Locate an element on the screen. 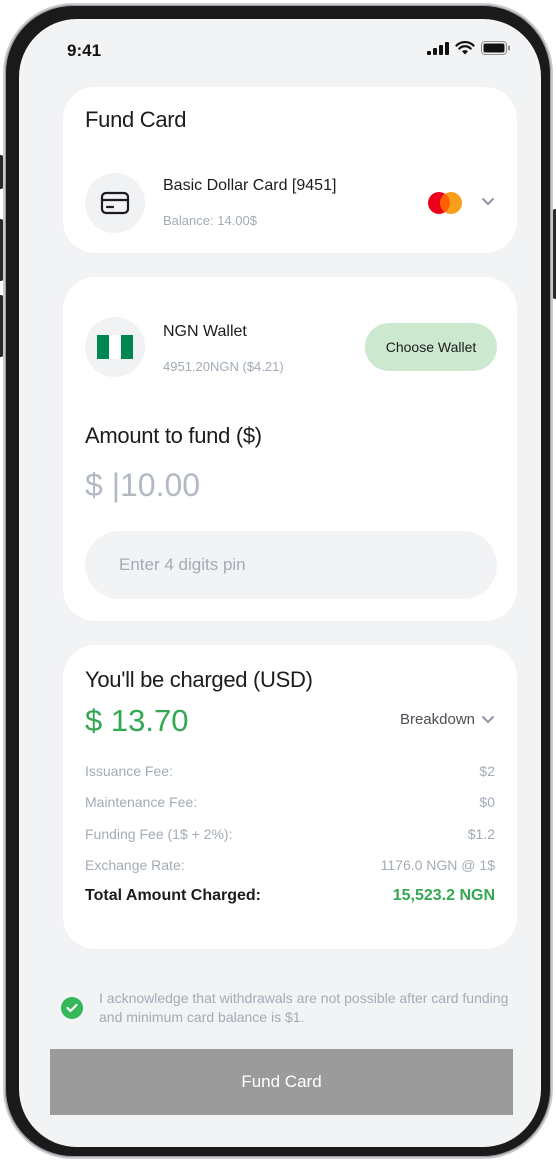 The height and width of the screenshot is (1162, 556). wallet-name: NGN Wallet is located at coordinates (205, 331).